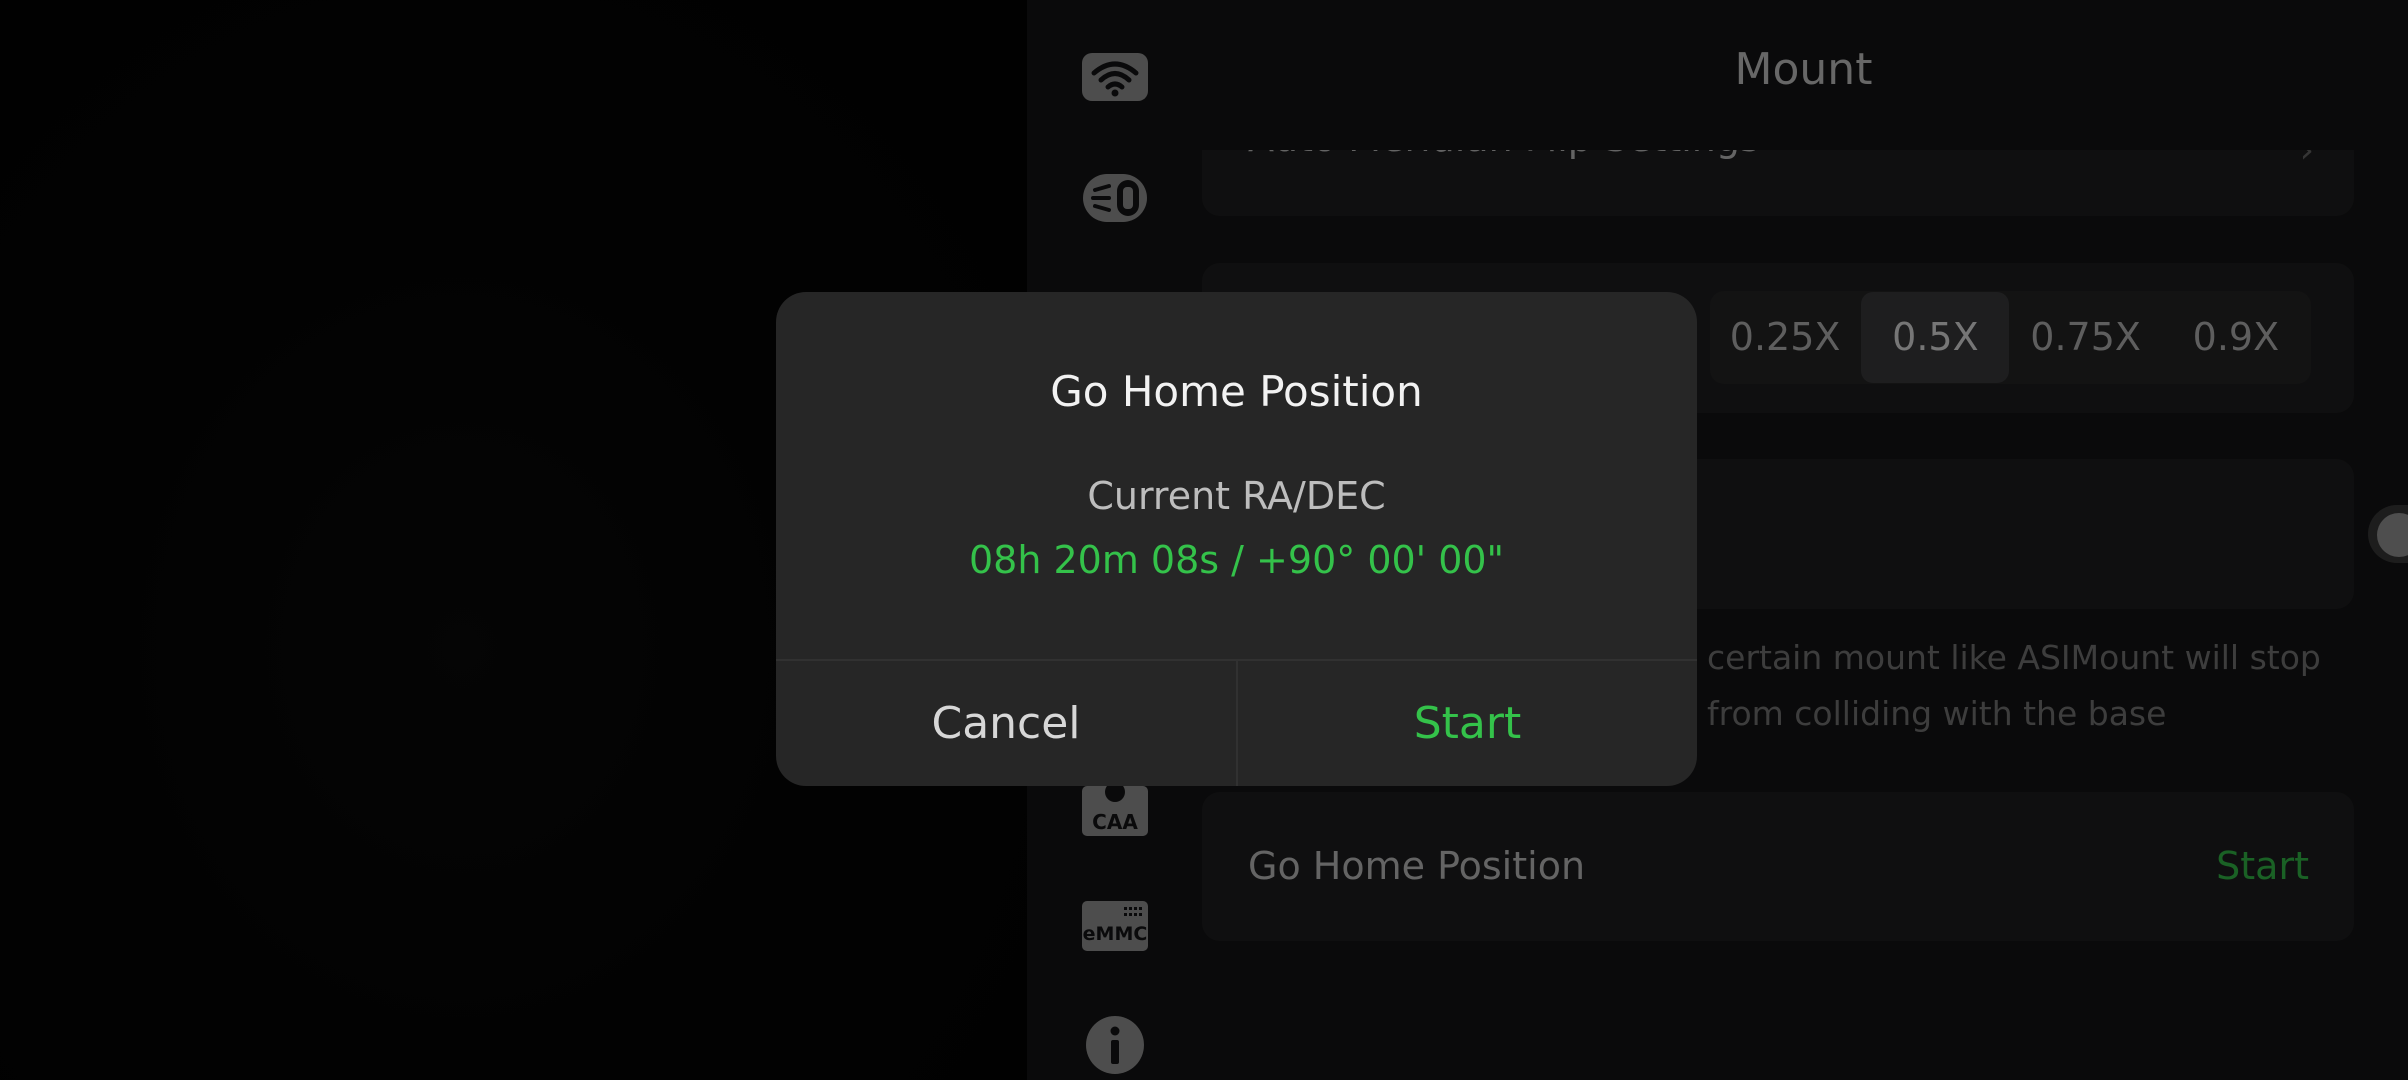 This screenshot has width=2408, height=1080. I want to click on ra-dec-value: 08h 20m 08s / +90° 00' 00", so click(1236, 560).